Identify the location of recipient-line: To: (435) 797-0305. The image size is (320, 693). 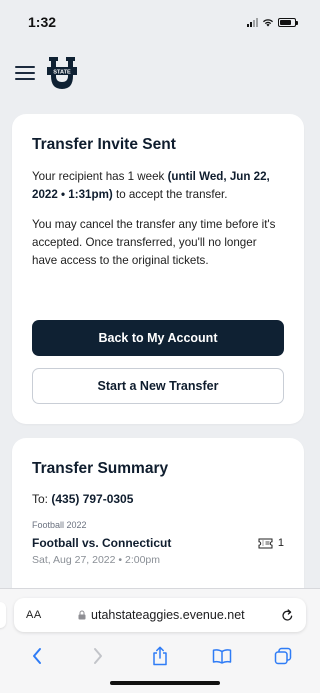
(83, 499).